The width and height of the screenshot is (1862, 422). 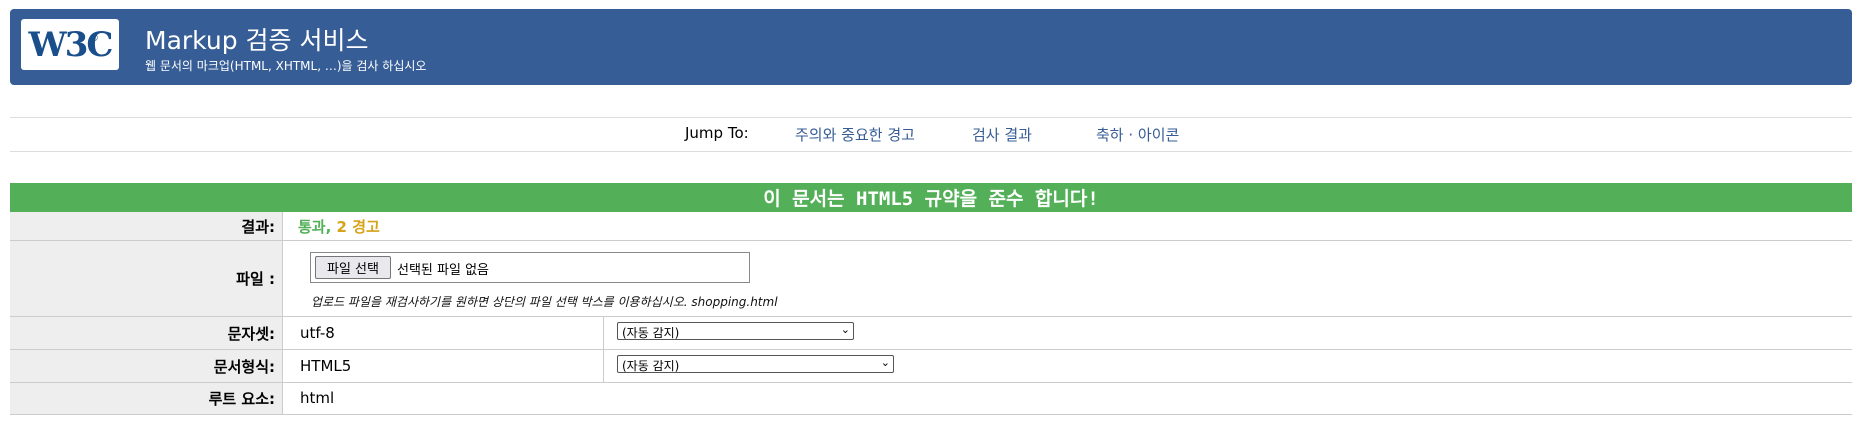 I want to click on result-status: 통과, 2 경고, so click(x=339, y=226).